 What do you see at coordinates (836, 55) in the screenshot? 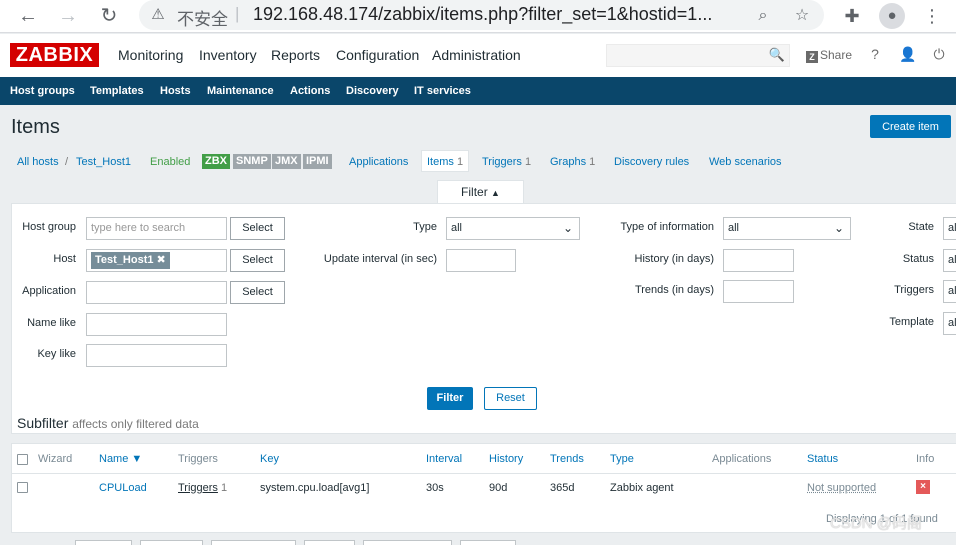
I see `share-label: Share` at bounding box center [836, 55].